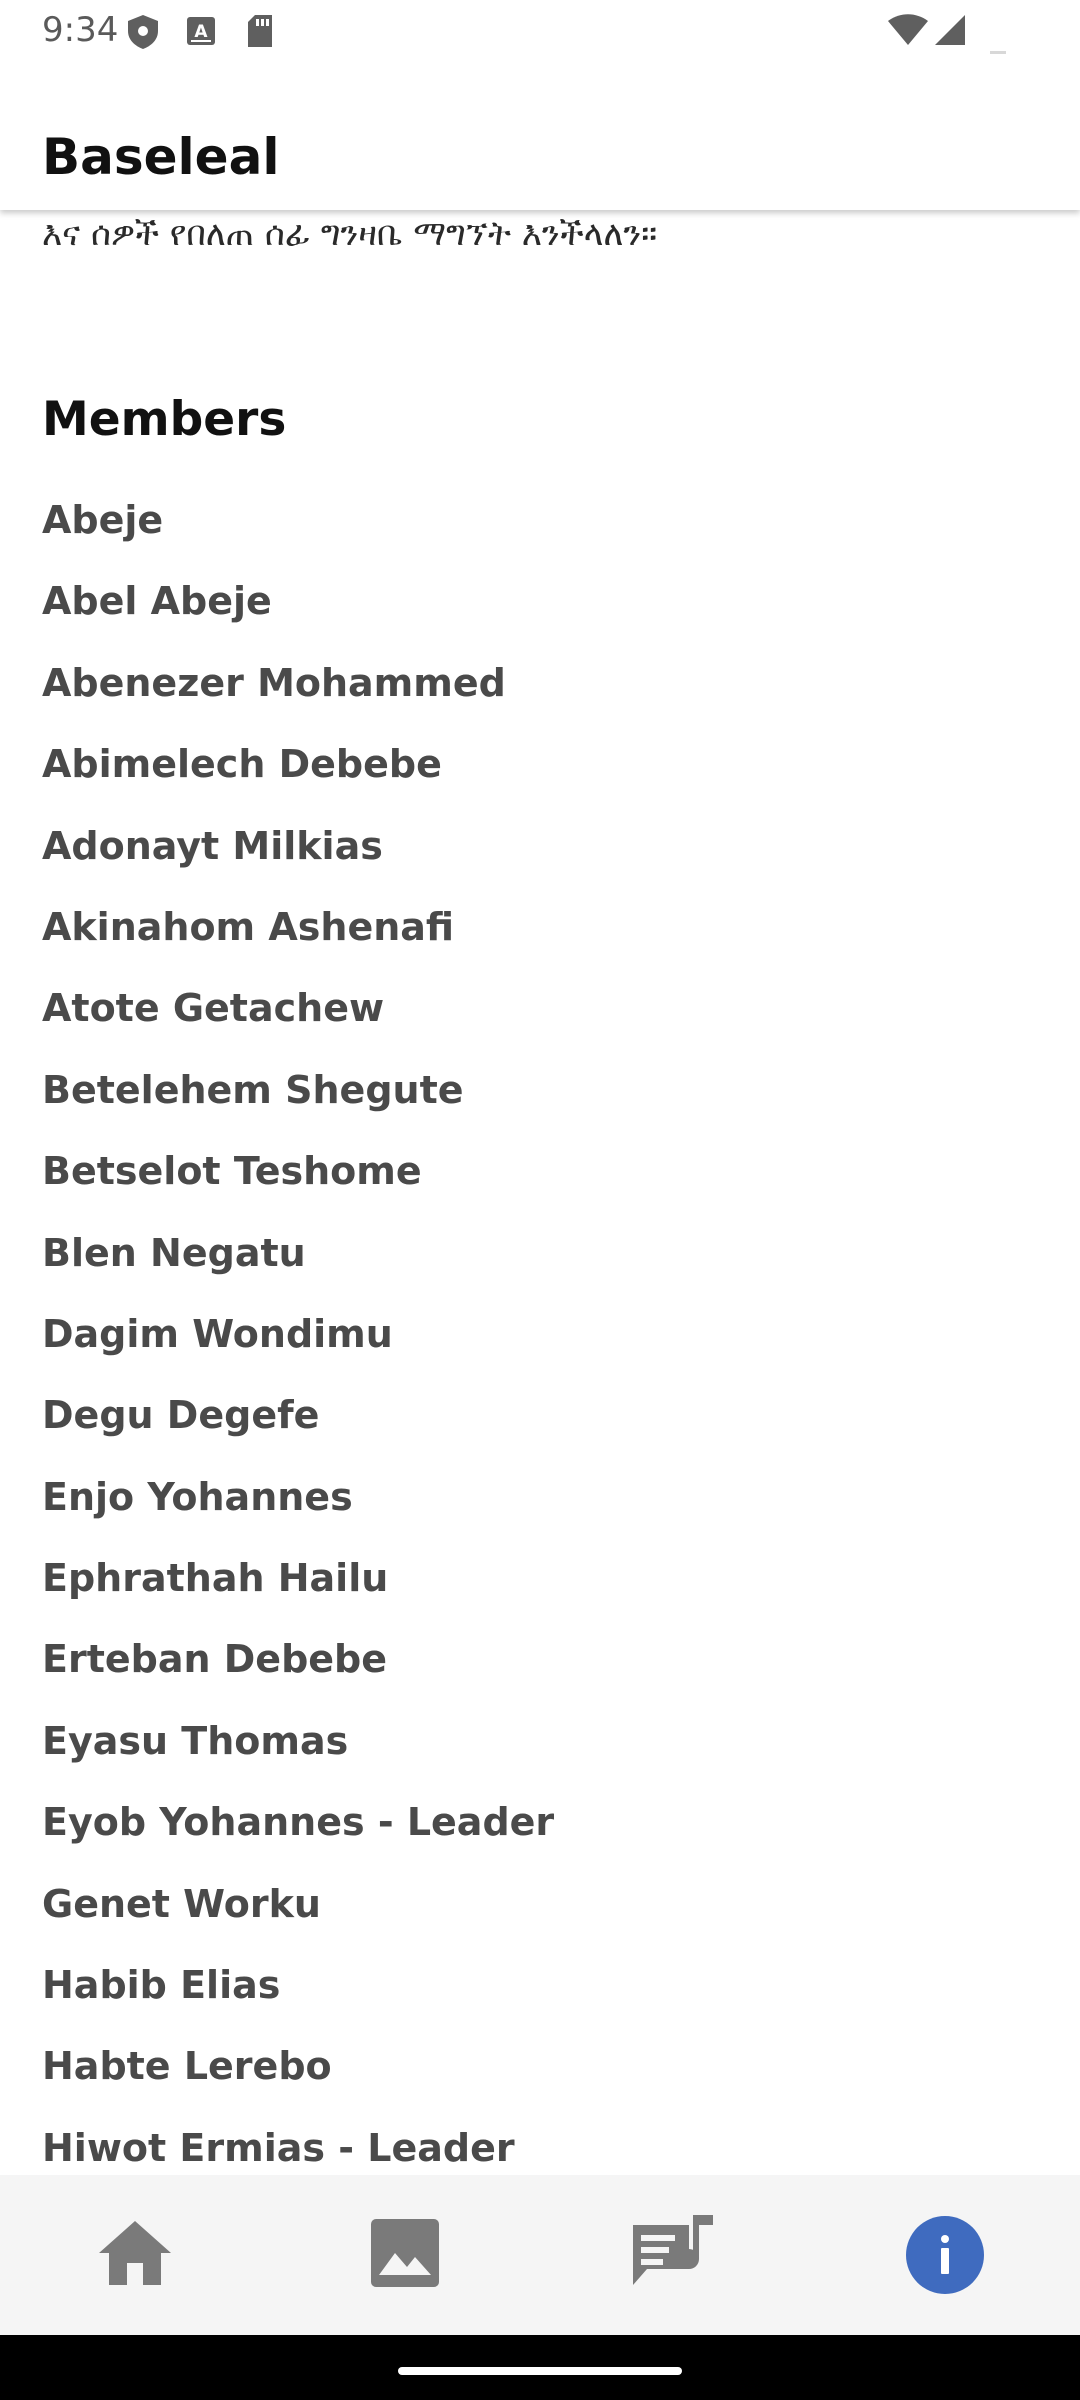 The width and height of the screenshot is (1080, 2400). I want to click on intro-text: እና ሰዎች የበለጠ ሰፊ ግንዛቤ ማግኘት እንችላለን።, so click(350, 234).